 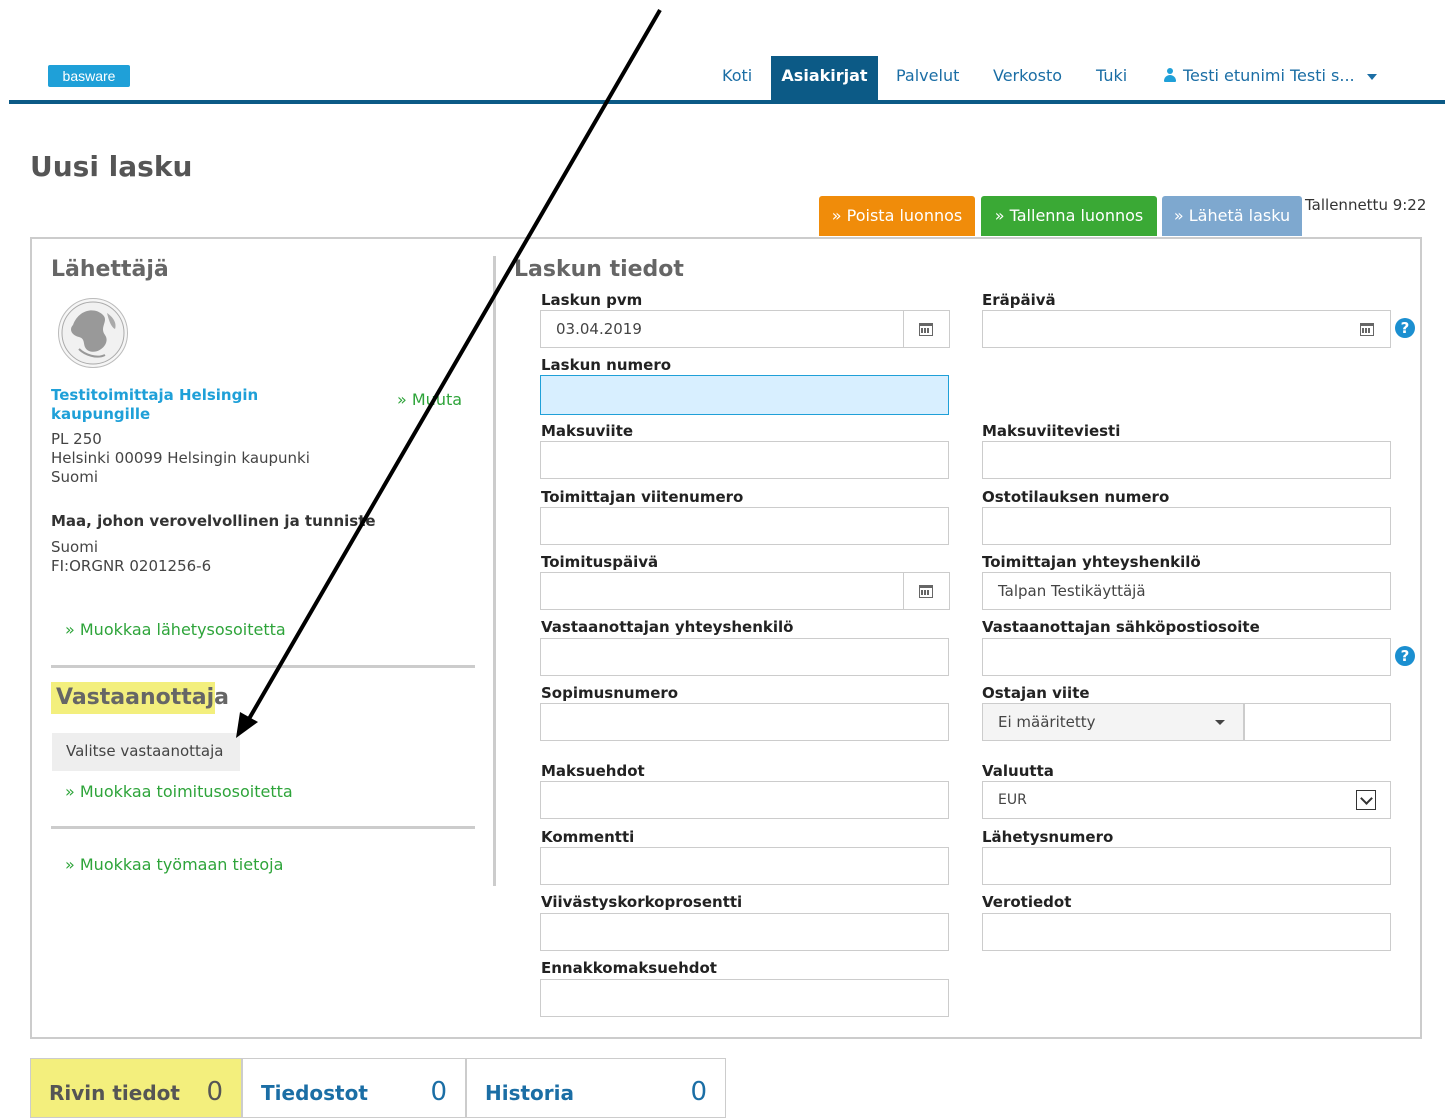 What do you see at coordinates (1012, 800) in the screenshot?
I see `currency-value: EUR` at bounding box center [1012, 800].